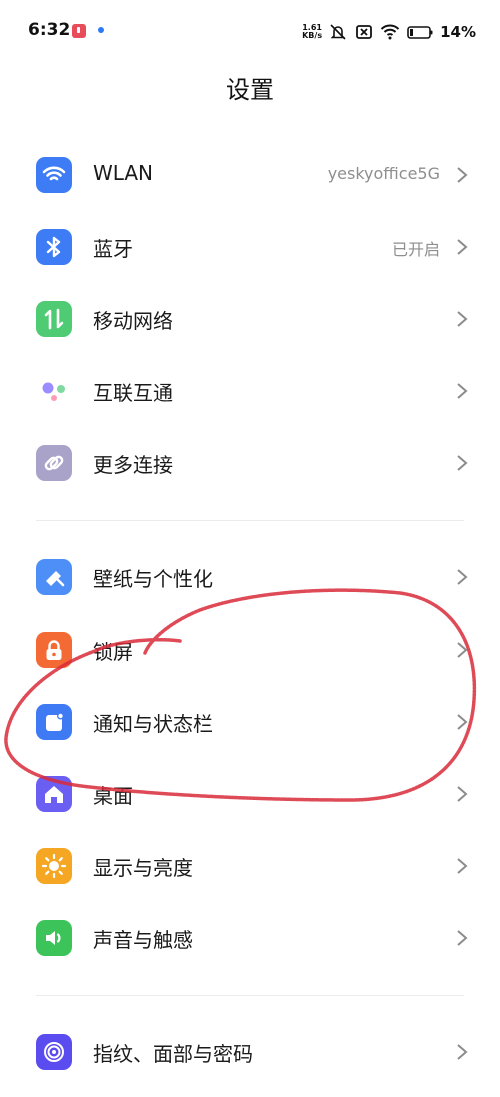  Describe the element at coordinates (250, 577) in the screenshot. I see `settings-row-wallpaper: 壁纸与个性化` at that location.